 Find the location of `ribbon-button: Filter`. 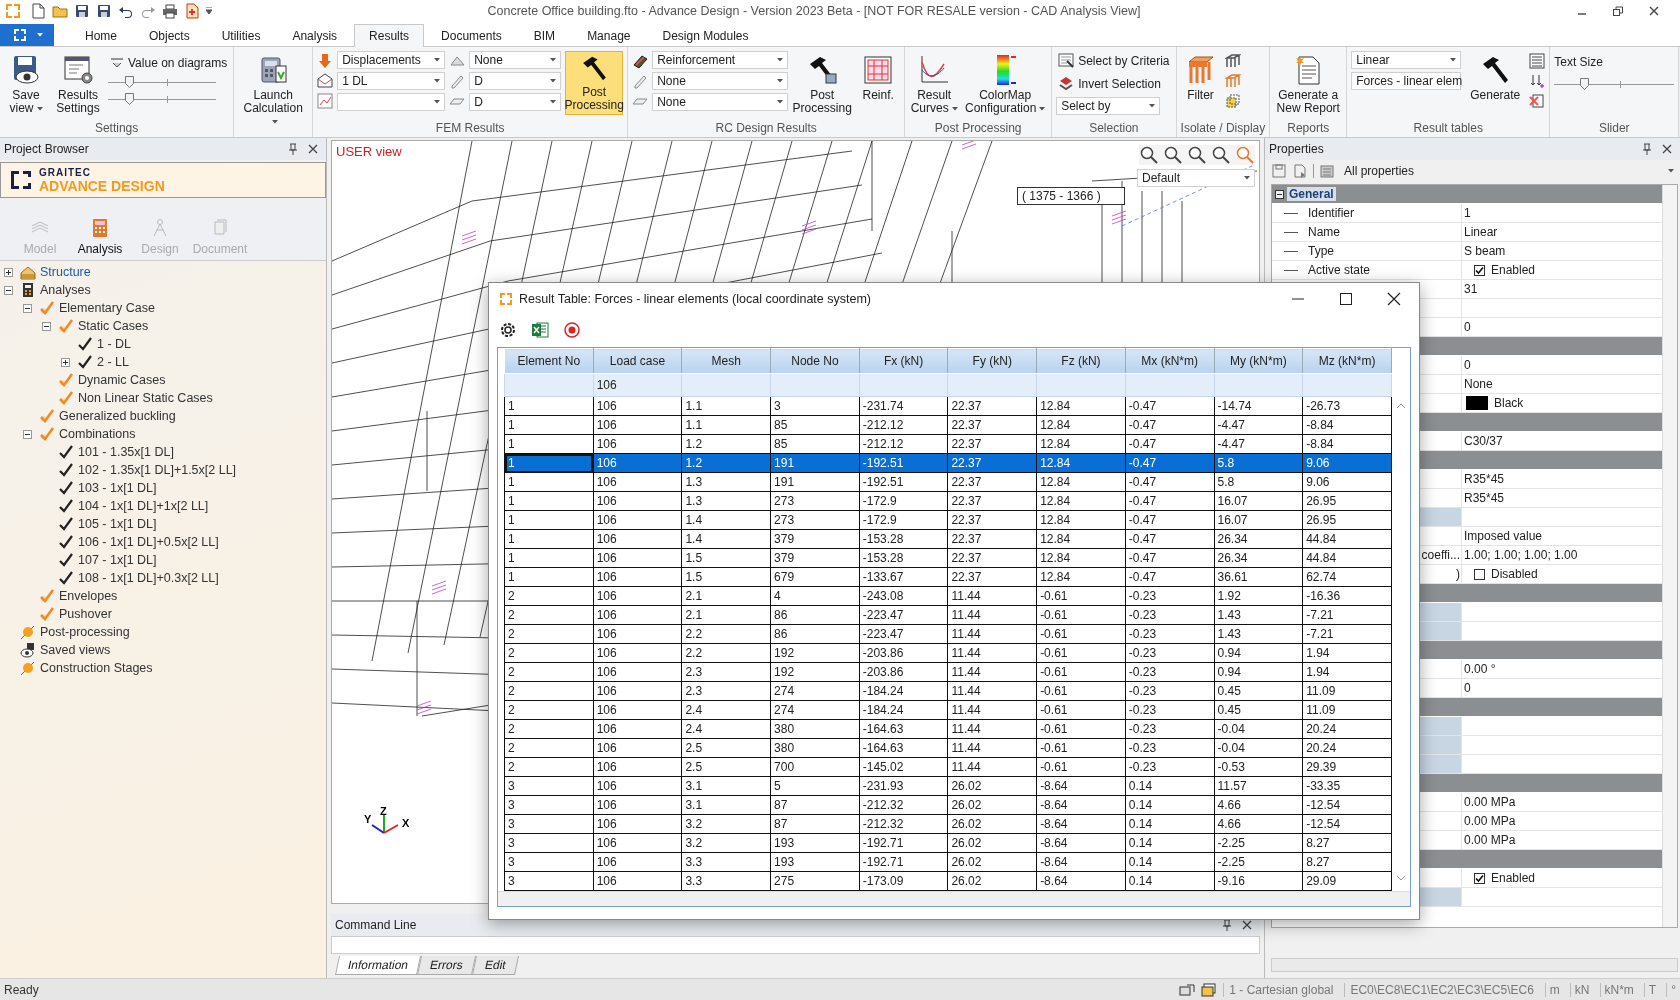

ribbon-button: Filter is located at coordinates (1200, 78).